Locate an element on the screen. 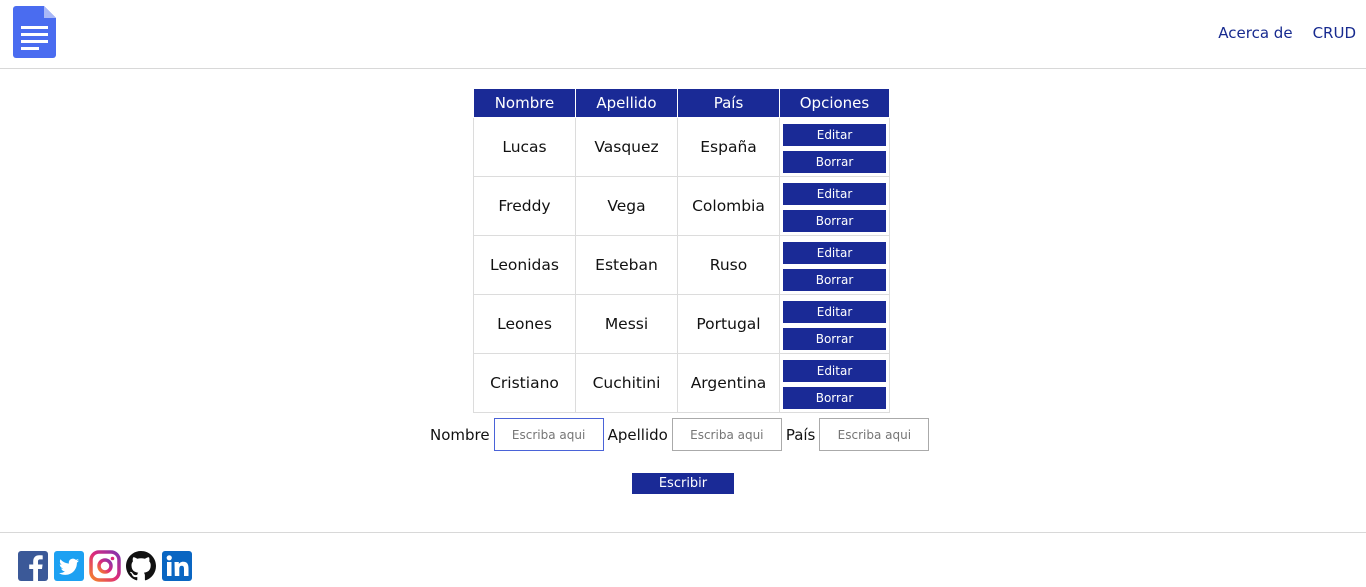  entry-form: Nombre Apellido País is located at coordinates (681, 434).